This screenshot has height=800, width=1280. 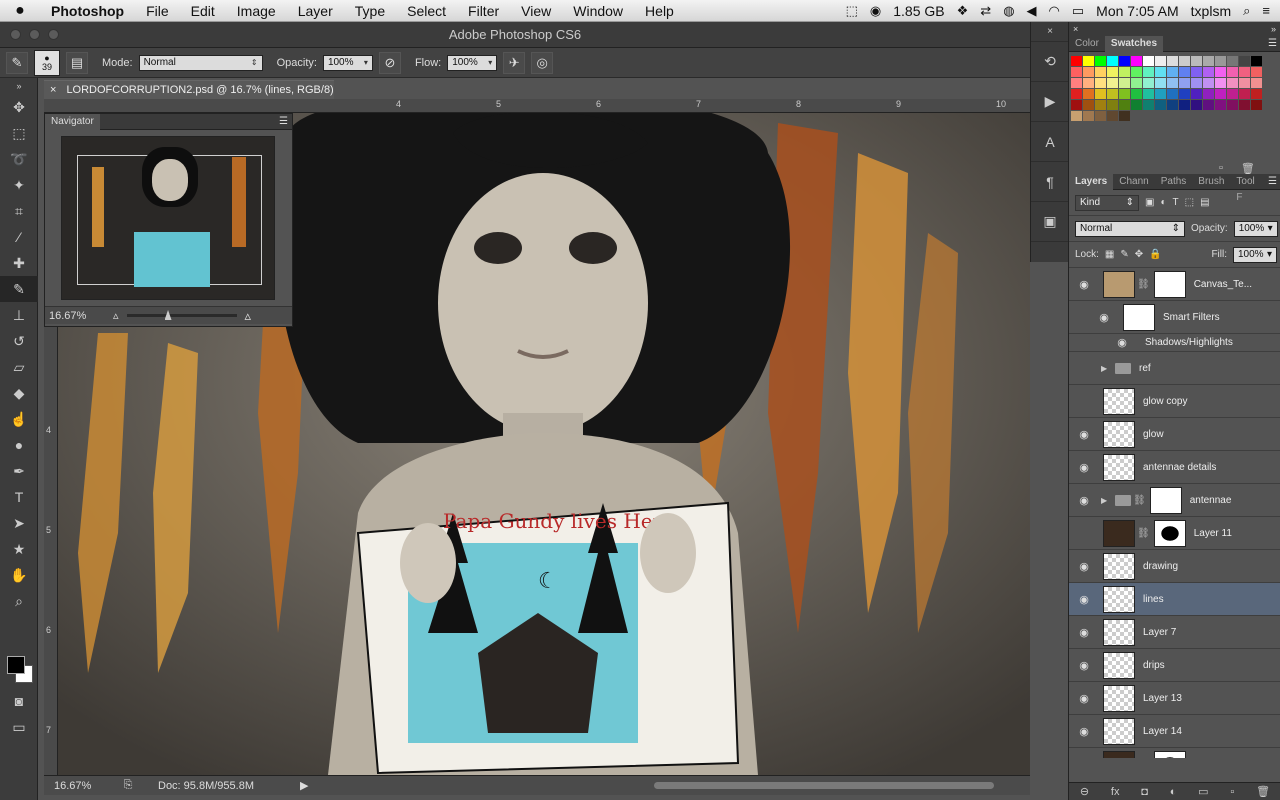 What do you see at coordinates (963, 11) in the screenshot?
I see `dropbox-icon: ❖` at bounding box center [963, 11].